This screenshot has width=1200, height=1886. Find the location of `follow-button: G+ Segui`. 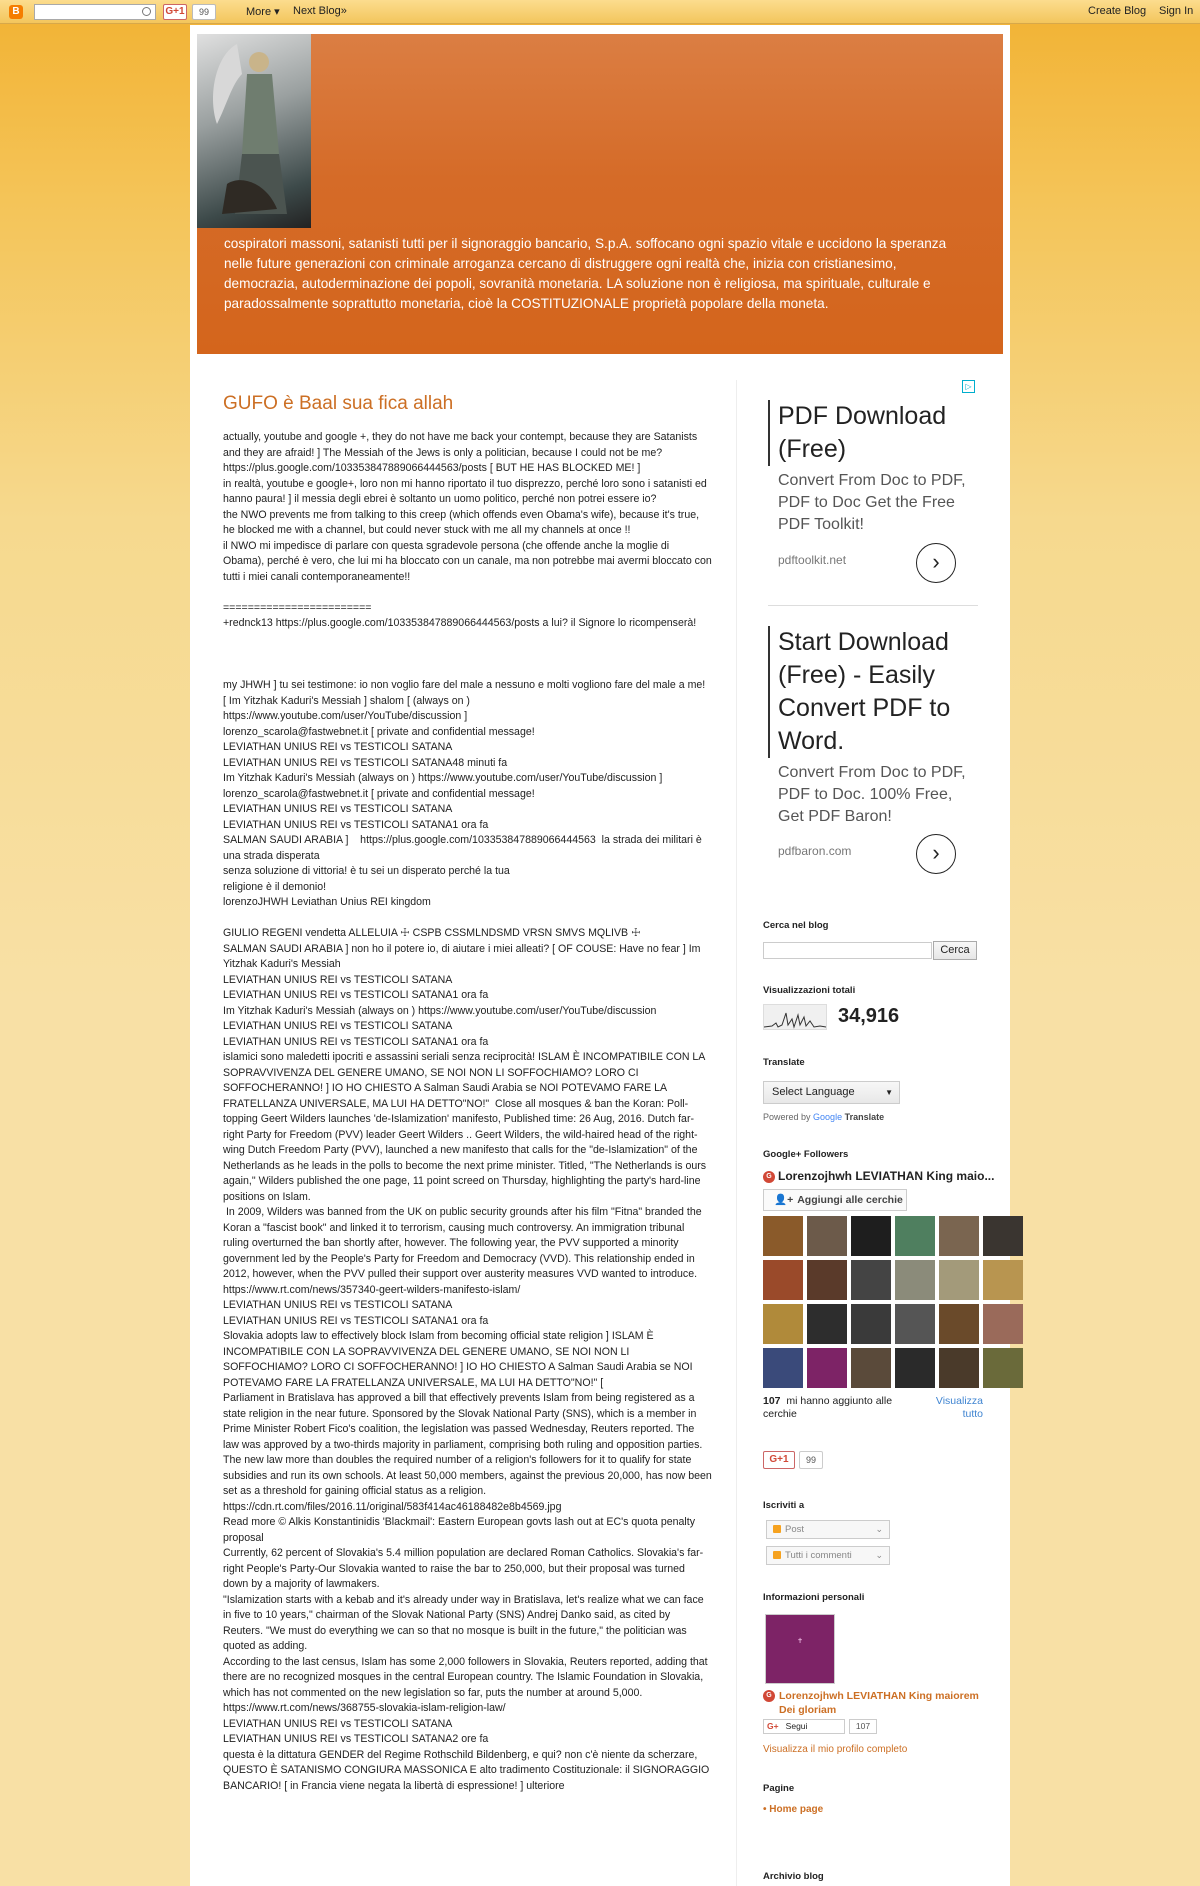

follow-button: G+ Segui is located at coordinates (804, 1726).